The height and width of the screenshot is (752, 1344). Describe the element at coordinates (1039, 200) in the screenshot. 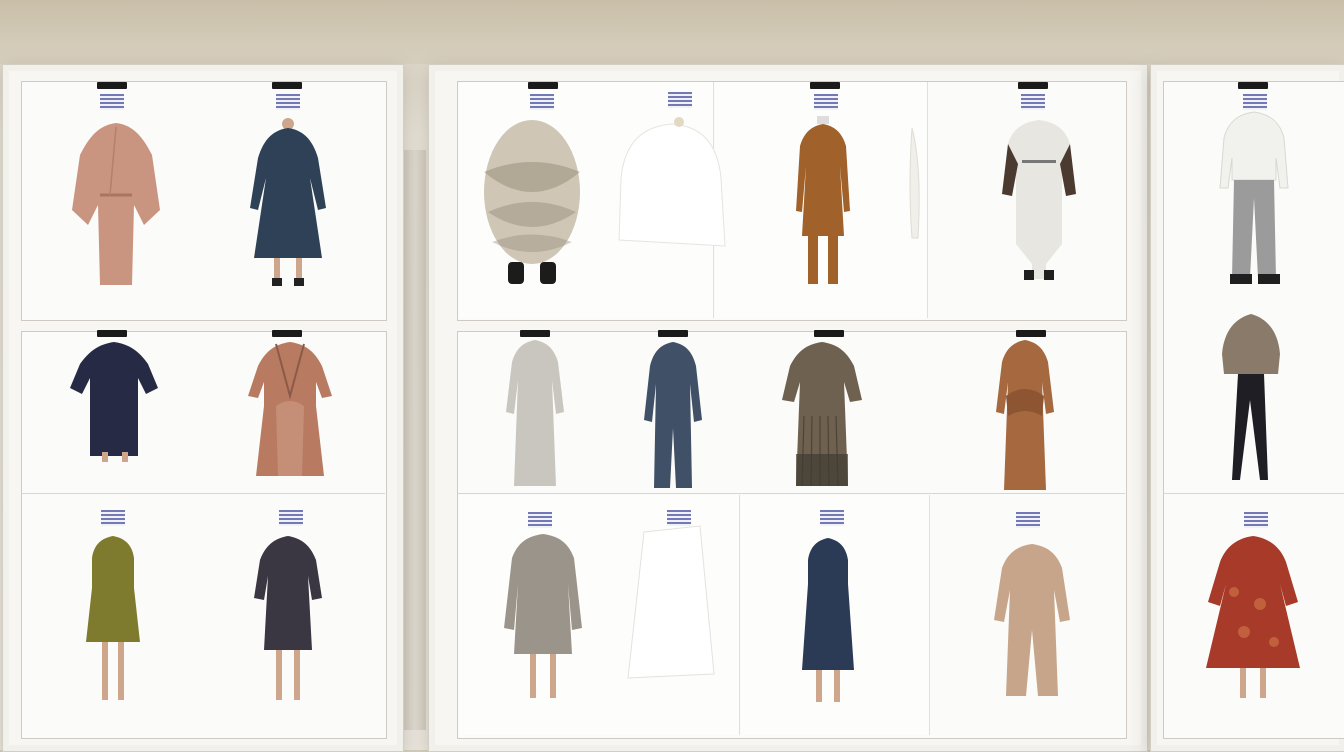

I see `garment-jacket-pants` at that location.